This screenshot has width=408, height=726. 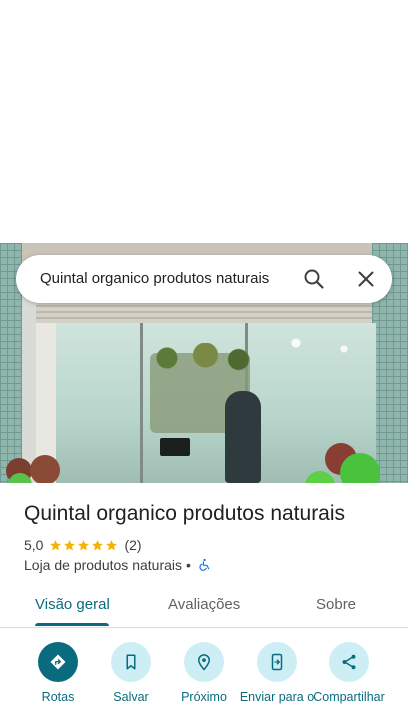 What do you see at coordinates (72, 624) in the screenshot?
I see `active-tab-indicator` at bounding box center [72, 624].